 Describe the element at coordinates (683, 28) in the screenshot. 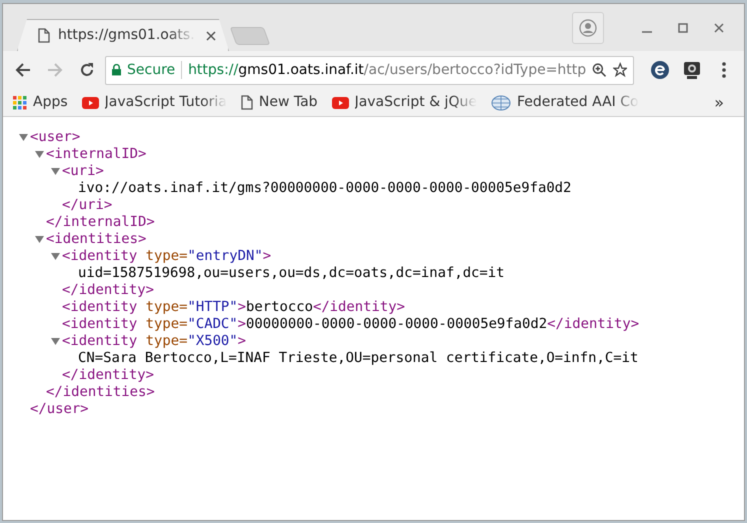

I see `maximize-icon` at that location.